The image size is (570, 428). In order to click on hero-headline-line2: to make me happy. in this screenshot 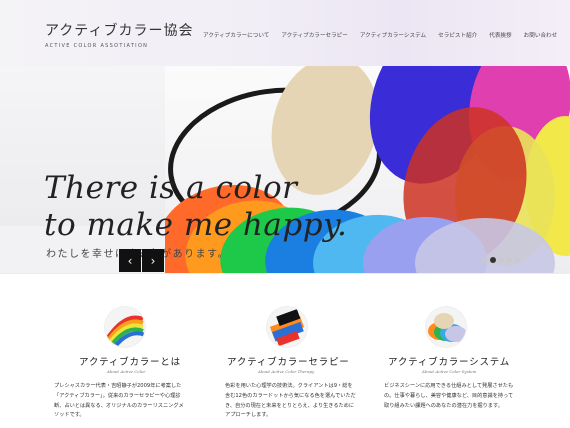, I will do `click(196, 225)`.